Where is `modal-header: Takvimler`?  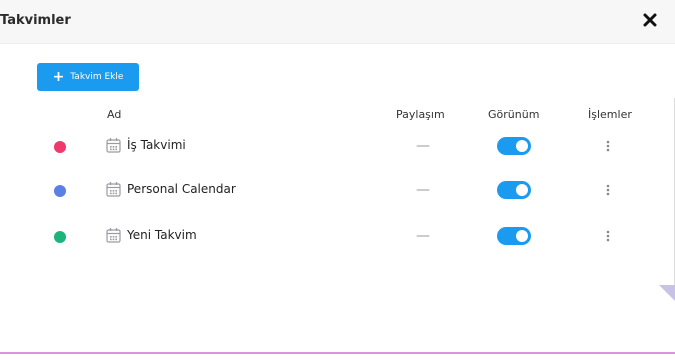 modal-header: Takvimler is located at coordinates (337, 22).